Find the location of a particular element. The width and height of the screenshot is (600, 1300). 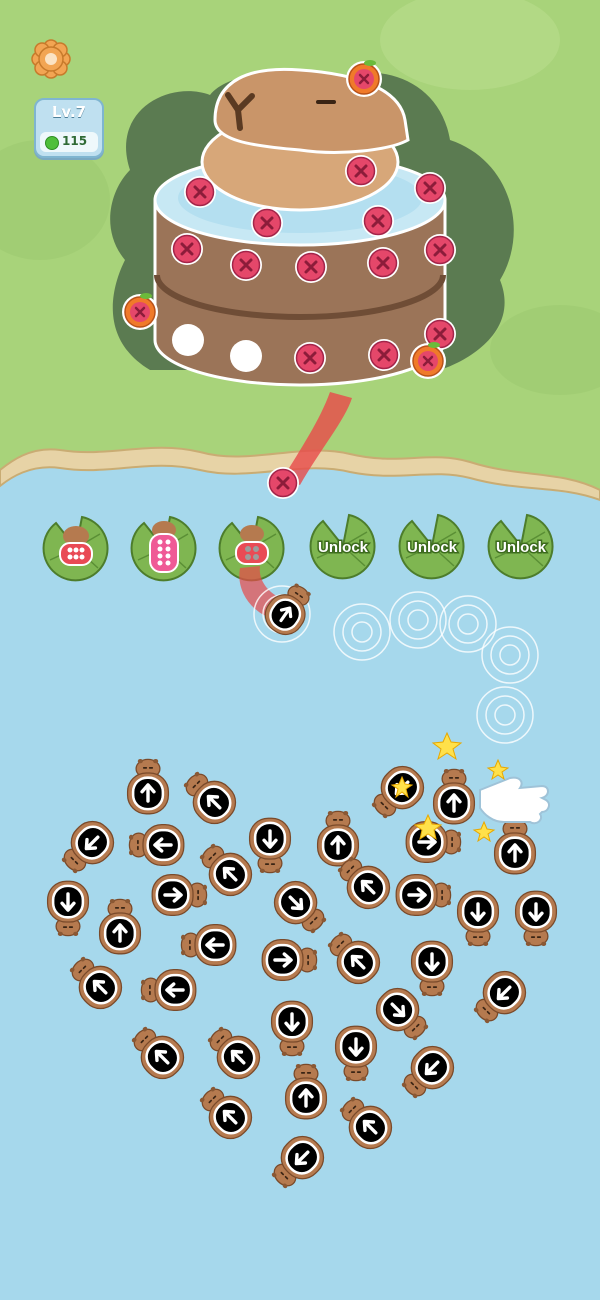

coin-counter: 115 is located at coordinates (69, 142).